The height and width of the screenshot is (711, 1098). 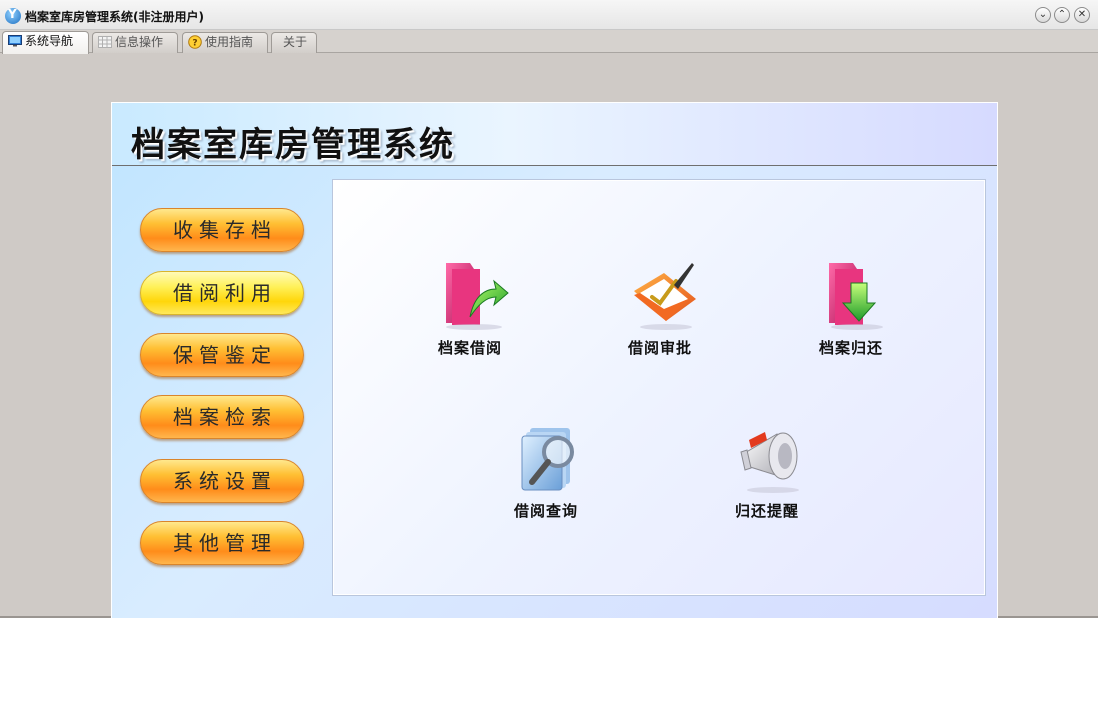 What do you see at coordinates (222, 543) in the screenshot?
I see `menu-other-management-button: 其他管理` at bounding box center [222, 543].